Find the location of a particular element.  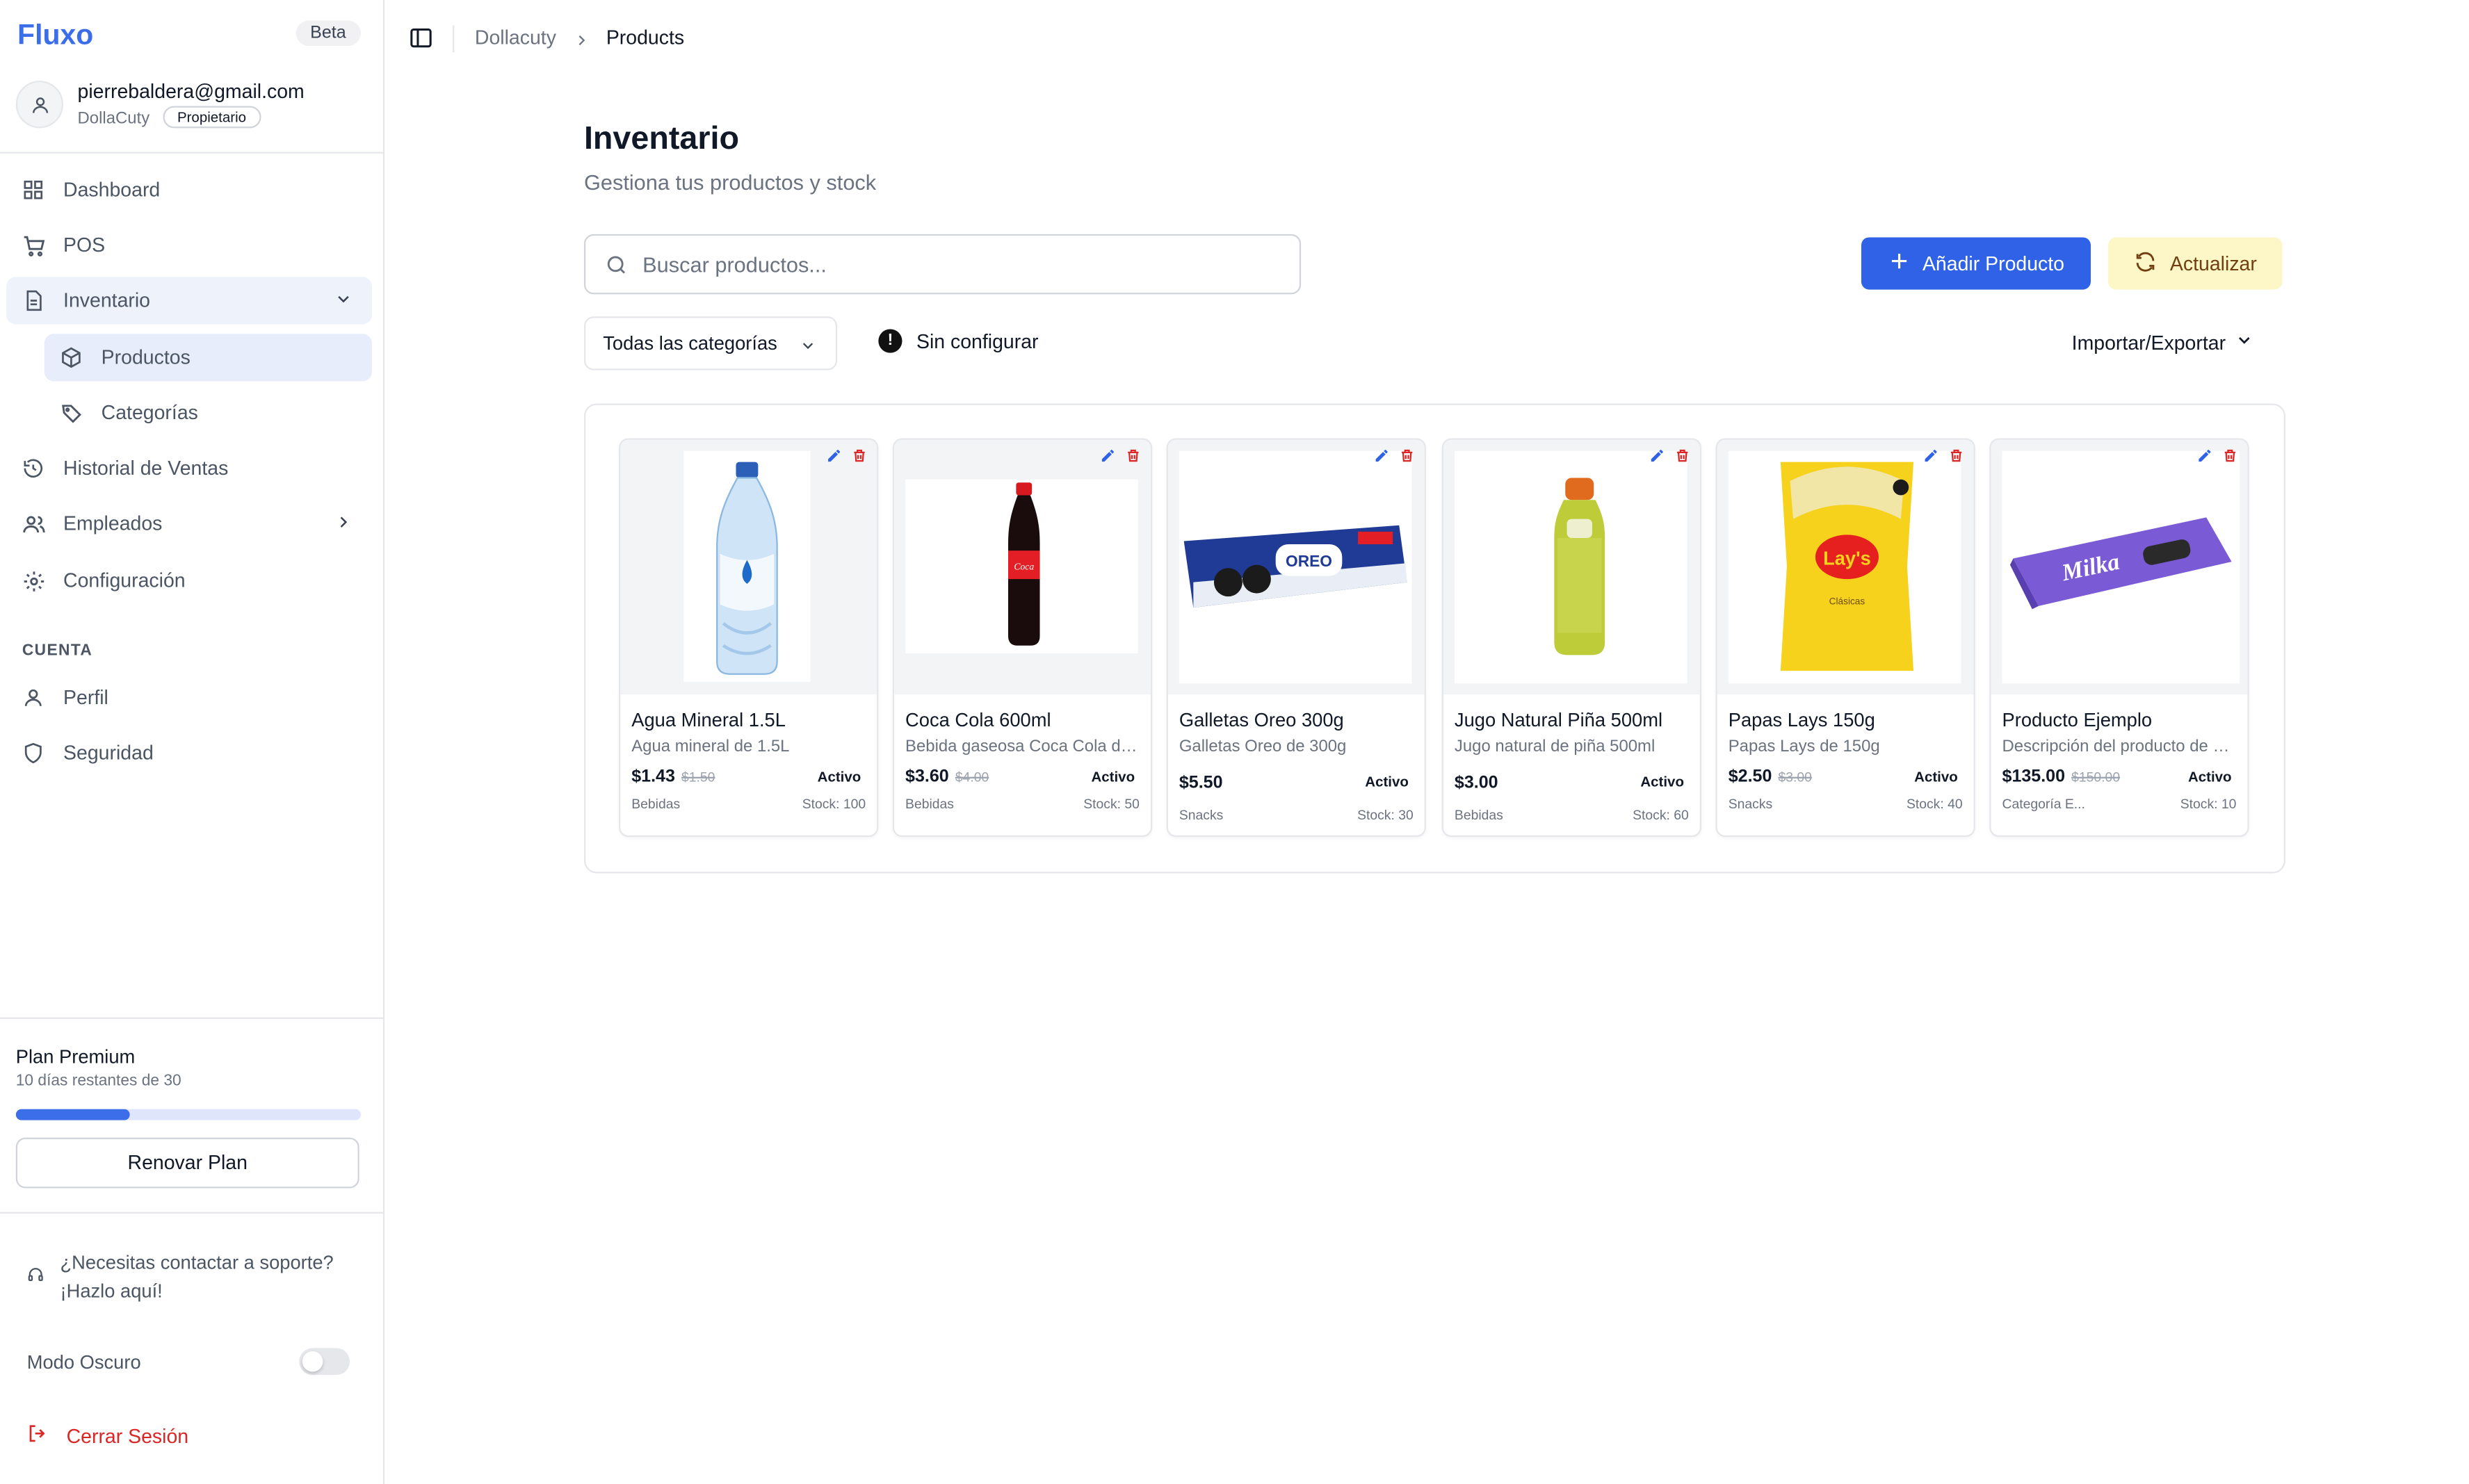

logout-button: Cerrar Sesión is located at coordinates (107, 1435).